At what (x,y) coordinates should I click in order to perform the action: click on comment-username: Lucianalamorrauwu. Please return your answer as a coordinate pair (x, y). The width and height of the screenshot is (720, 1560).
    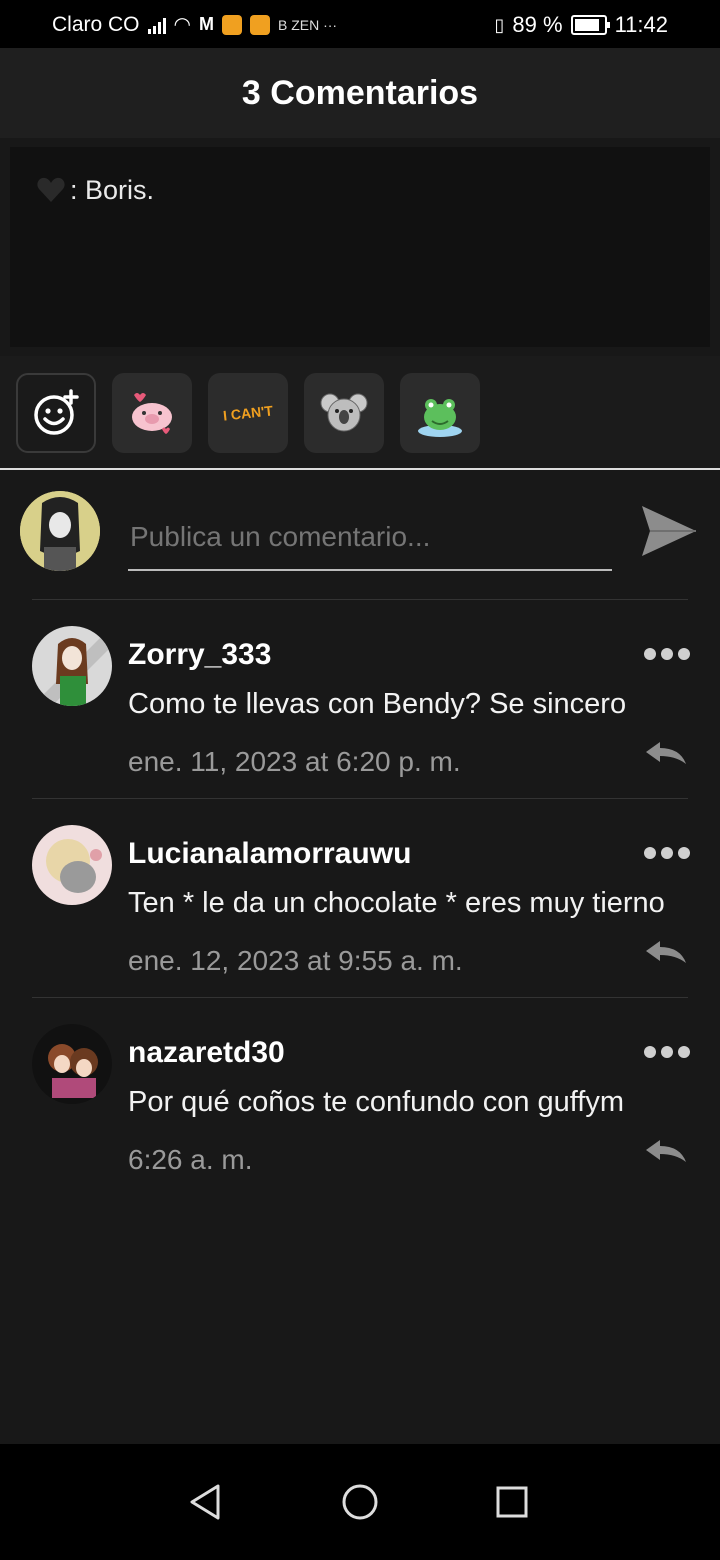
    Looking at the image, I should click on (269, 854).